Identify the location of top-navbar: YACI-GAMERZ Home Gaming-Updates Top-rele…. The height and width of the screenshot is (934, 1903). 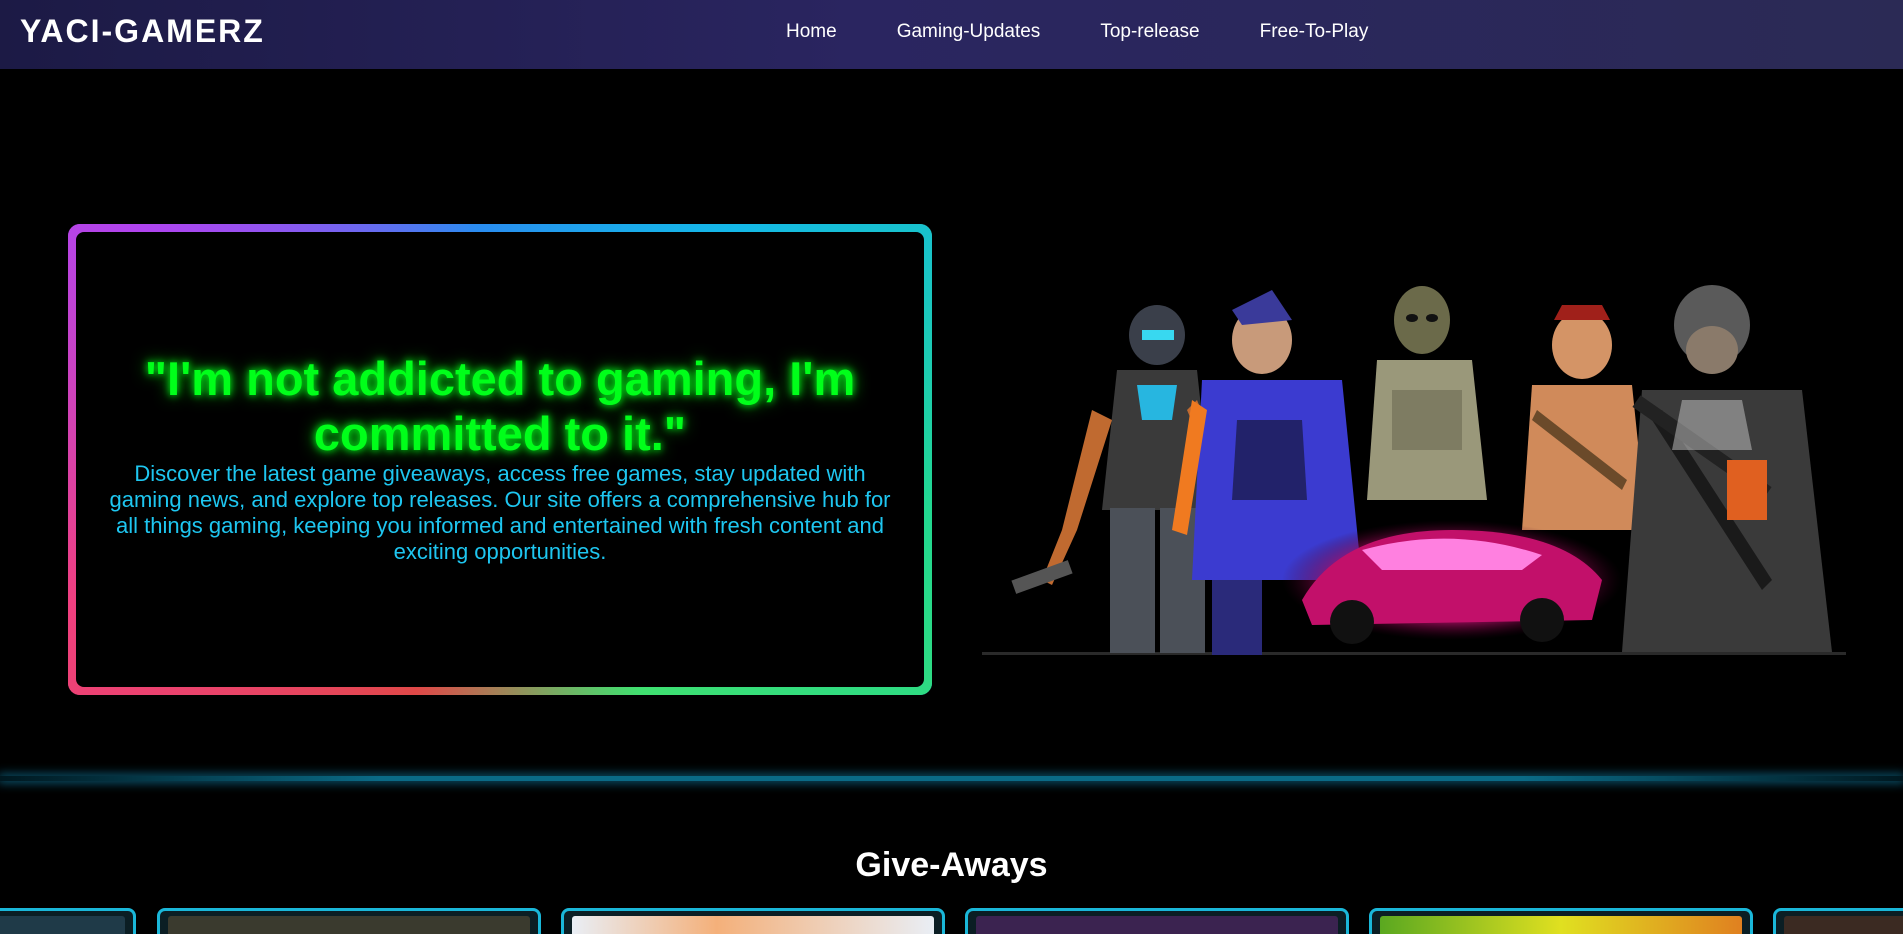
(951, 34).